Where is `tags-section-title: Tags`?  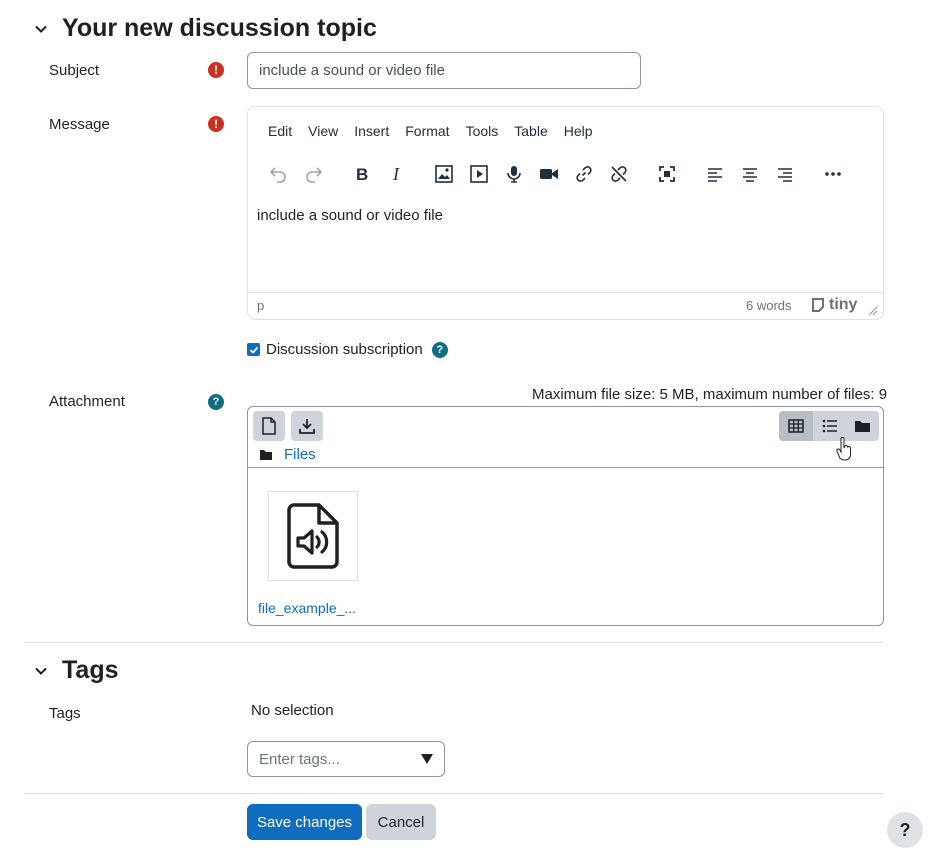
tags-section-title: Tags is located at coordinates (90, 670).